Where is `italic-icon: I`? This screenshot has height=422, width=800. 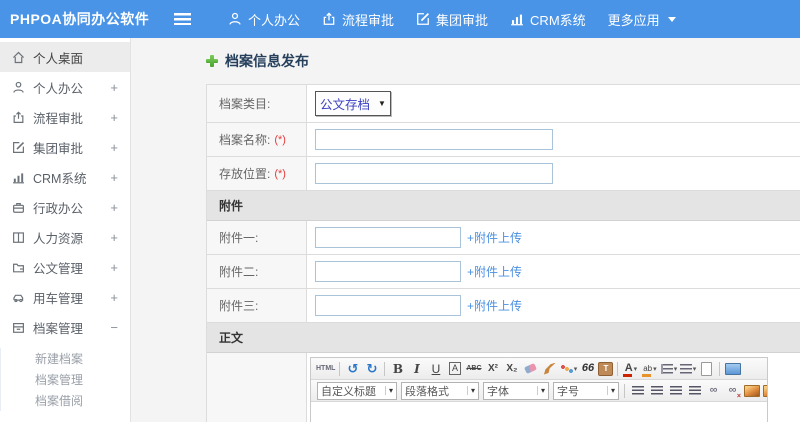
italic-icon: I is located at coordinates (416, 369).